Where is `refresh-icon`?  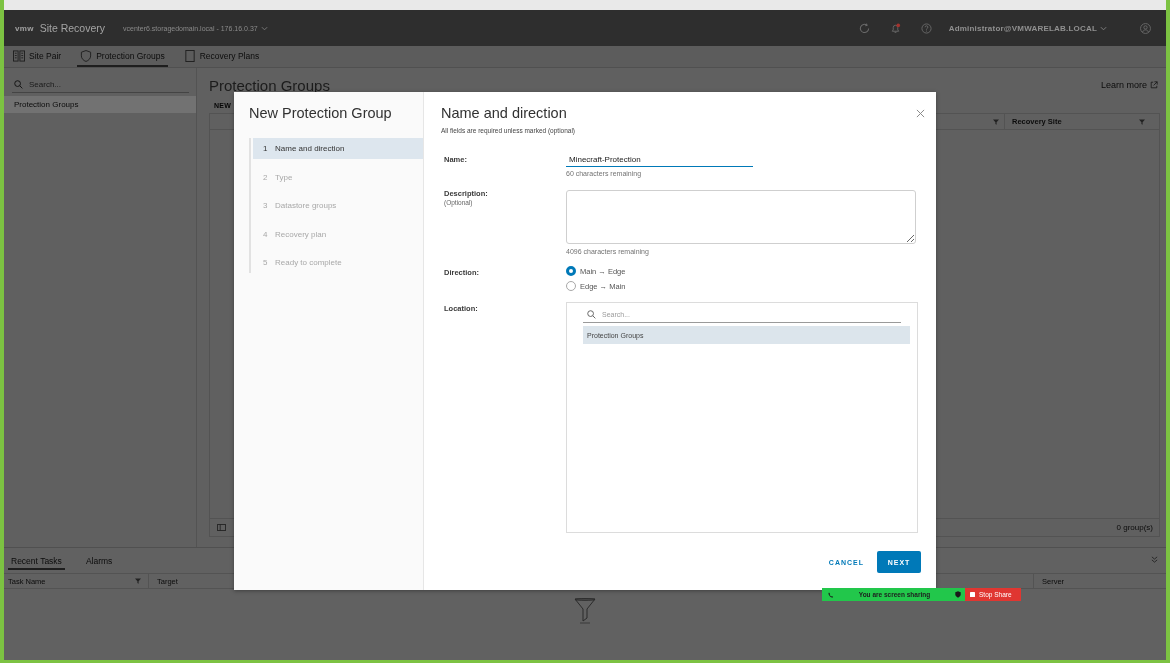
refresh-icon is located at coordinates (864, 28).